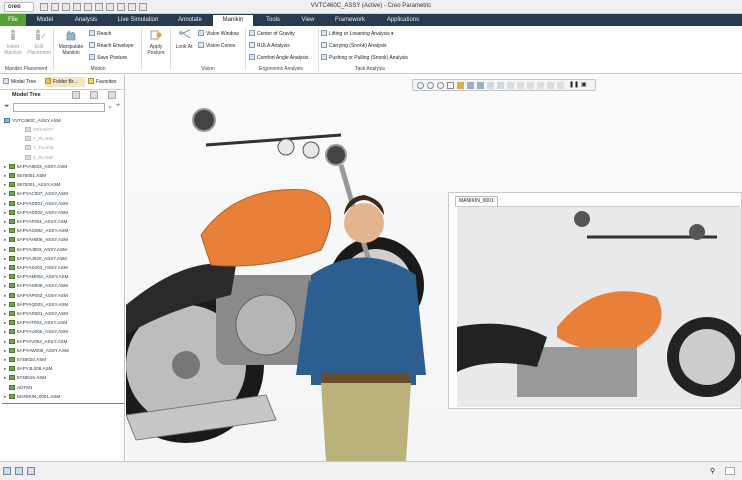  What do you see at coordinates (39, 50) in the screenshot?
I see `edit-placement-label: Edit Placement` at bounding box center [39, 50].